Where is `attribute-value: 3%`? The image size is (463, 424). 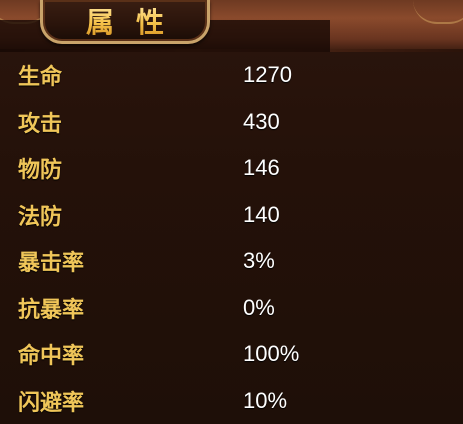 attribute-value: 3% is located at coordinates (259, 261).